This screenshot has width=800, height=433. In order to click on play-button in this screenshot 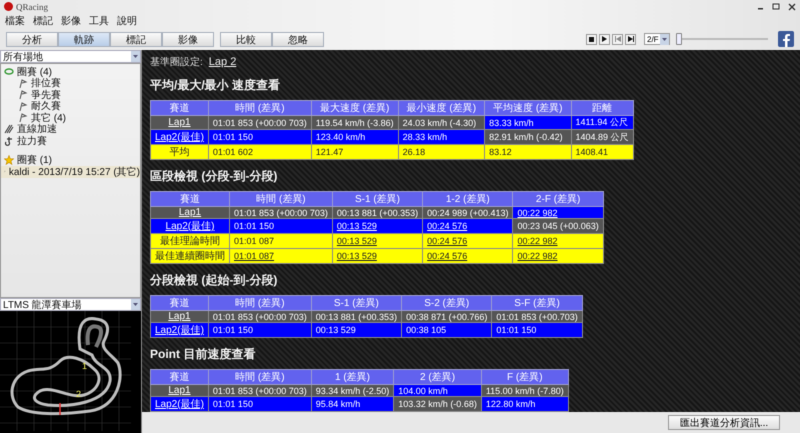, I will do `click(604, 39)`.